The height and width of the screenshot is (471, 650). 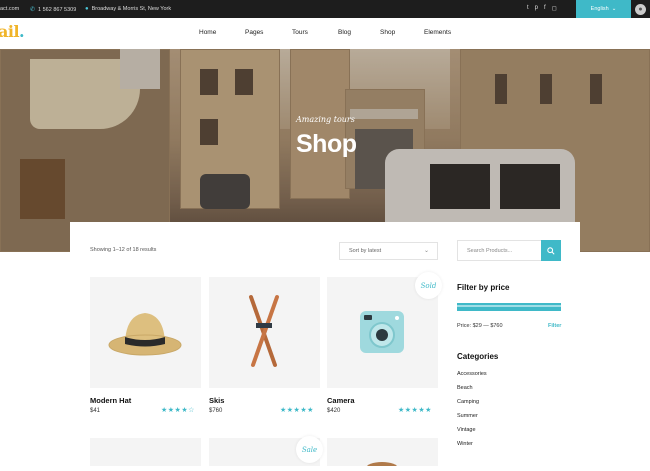 I want to click on product-image-hat, so click(x=145, y=332).